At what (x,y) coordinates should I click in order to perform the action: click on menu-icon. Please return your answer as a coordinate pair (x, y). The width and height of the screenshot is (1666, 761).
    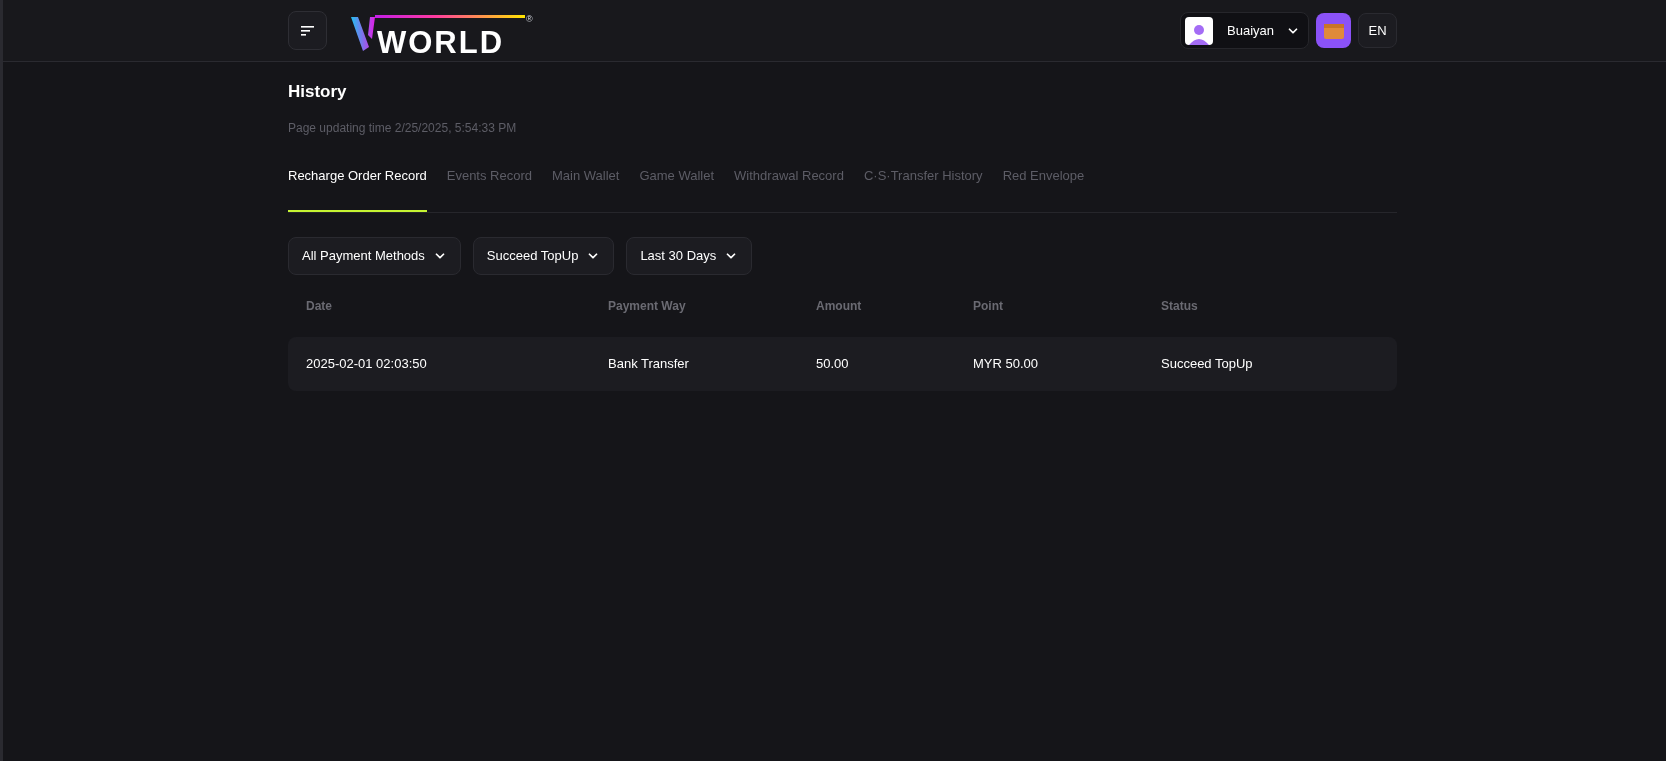
    Looking at the image, I should click on (307, 30).